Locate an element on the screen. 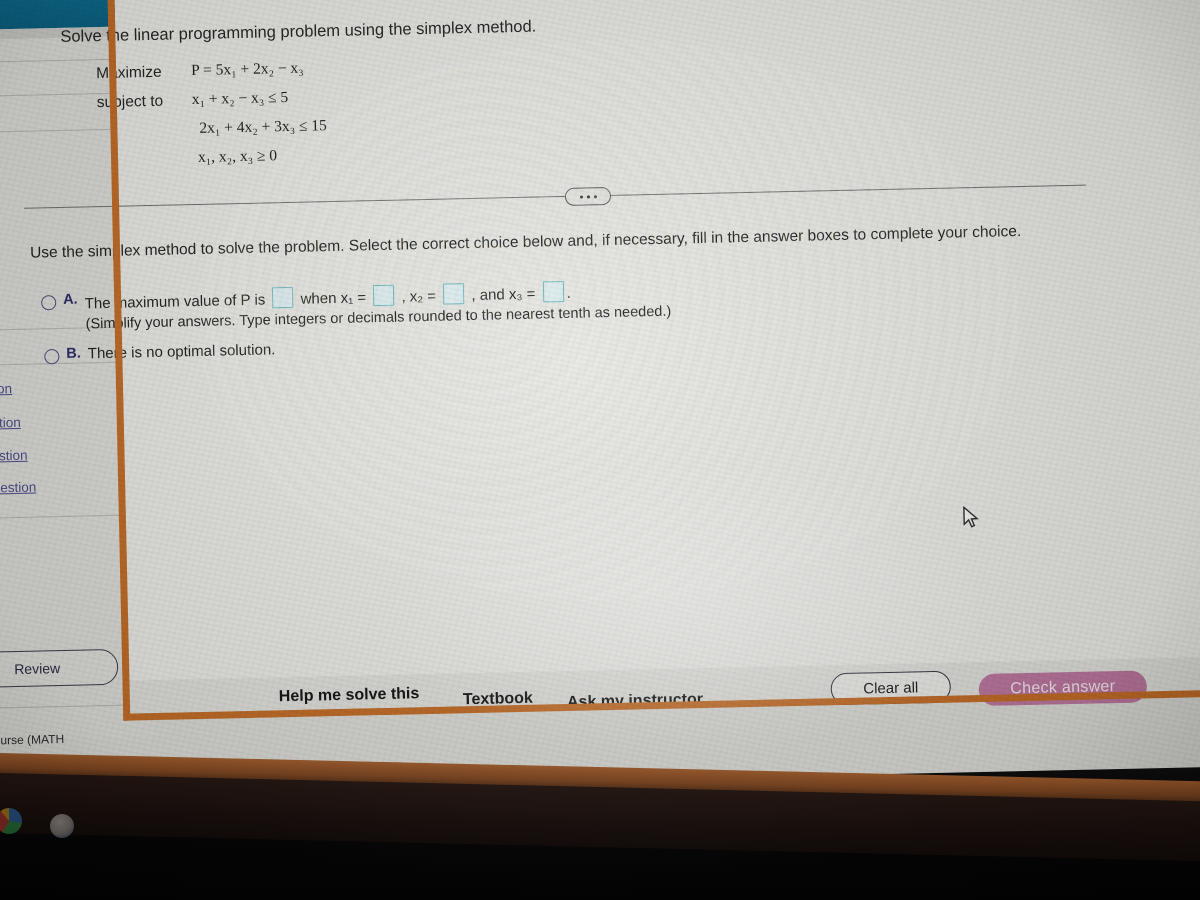 This screenshot has height=900, width=1200. objective-label: Maximize is located at coordinates (129, 73).